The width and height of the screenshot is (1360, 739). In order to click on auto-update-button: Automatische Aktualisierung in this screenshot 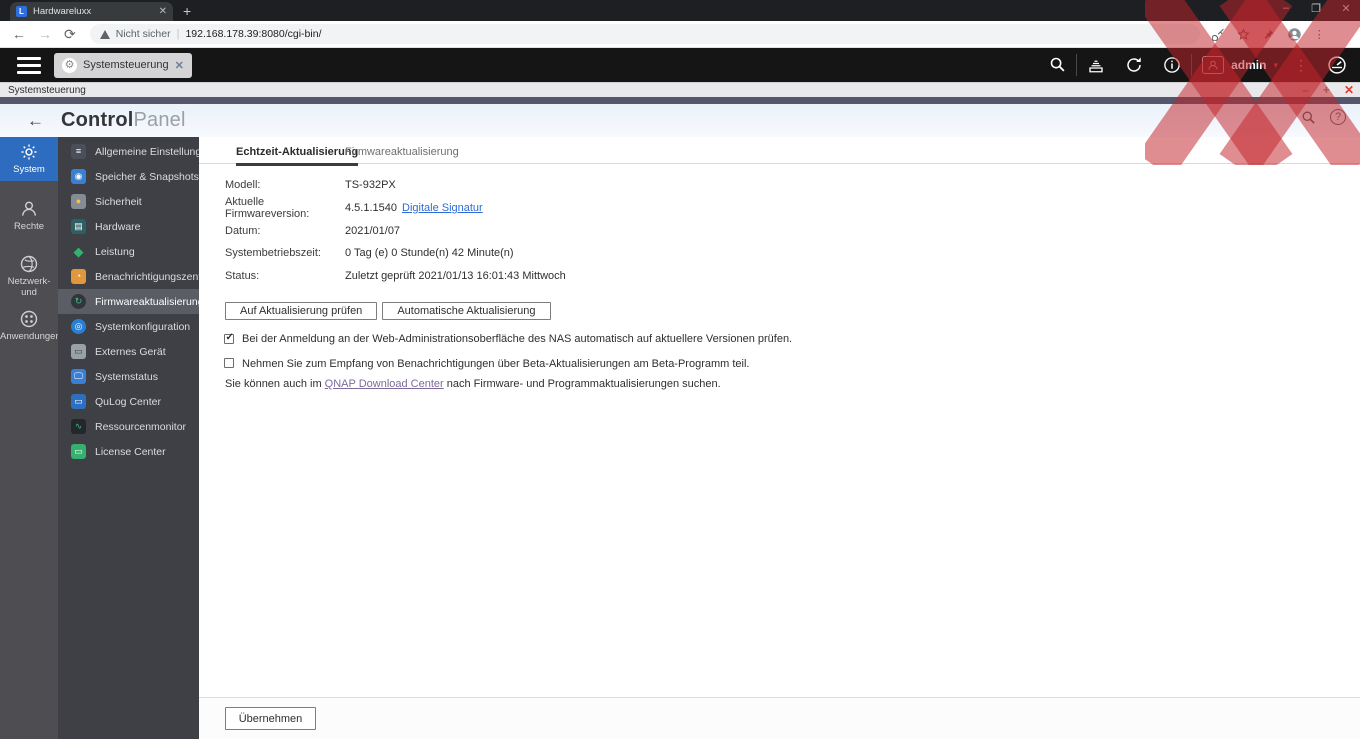, I will do `click(466, 311)`.